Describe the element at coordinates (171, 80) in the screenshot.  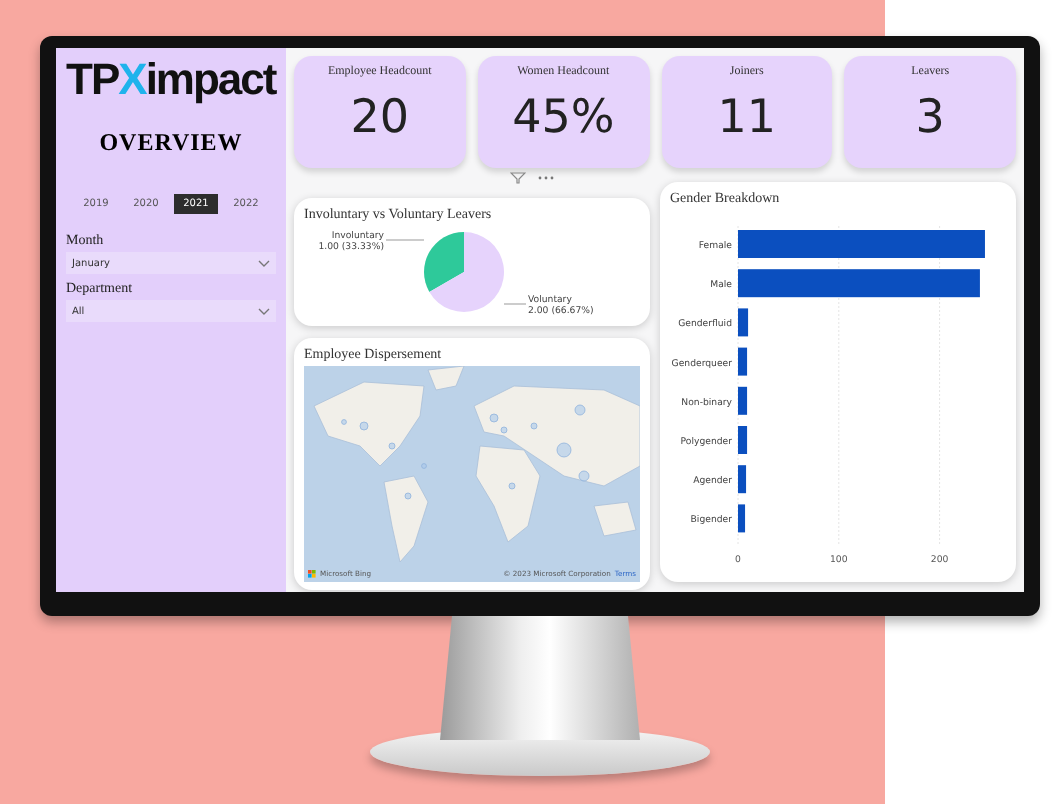
I see `company-logo: TPXimpact` at that location.